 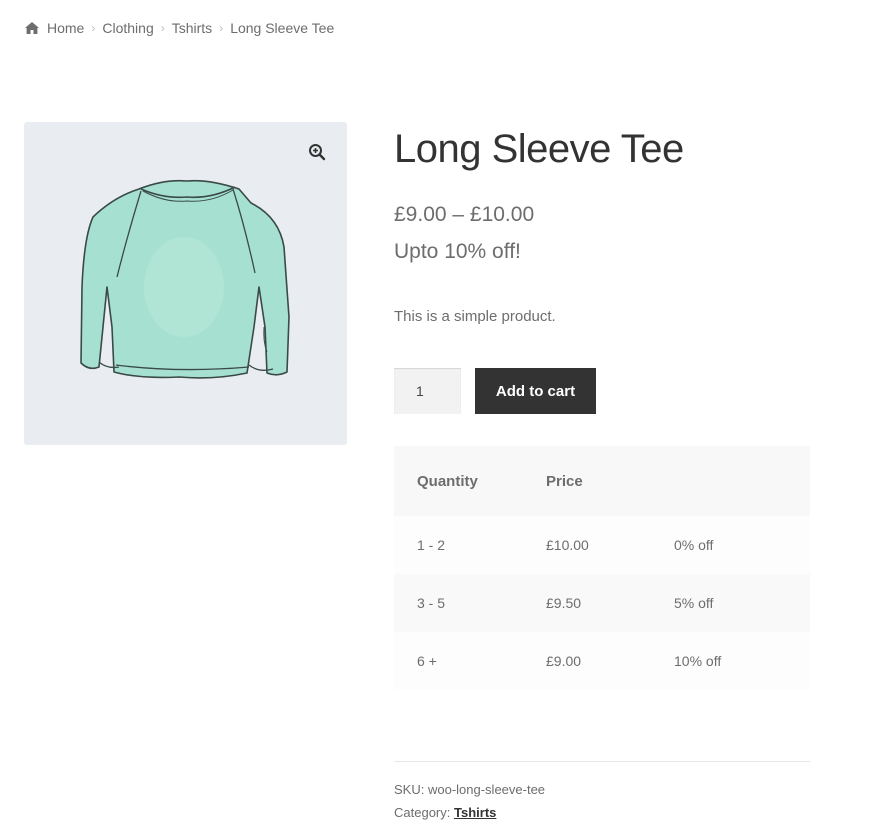 I want to click on zoom-in-icon, so click(x=317, y=152).